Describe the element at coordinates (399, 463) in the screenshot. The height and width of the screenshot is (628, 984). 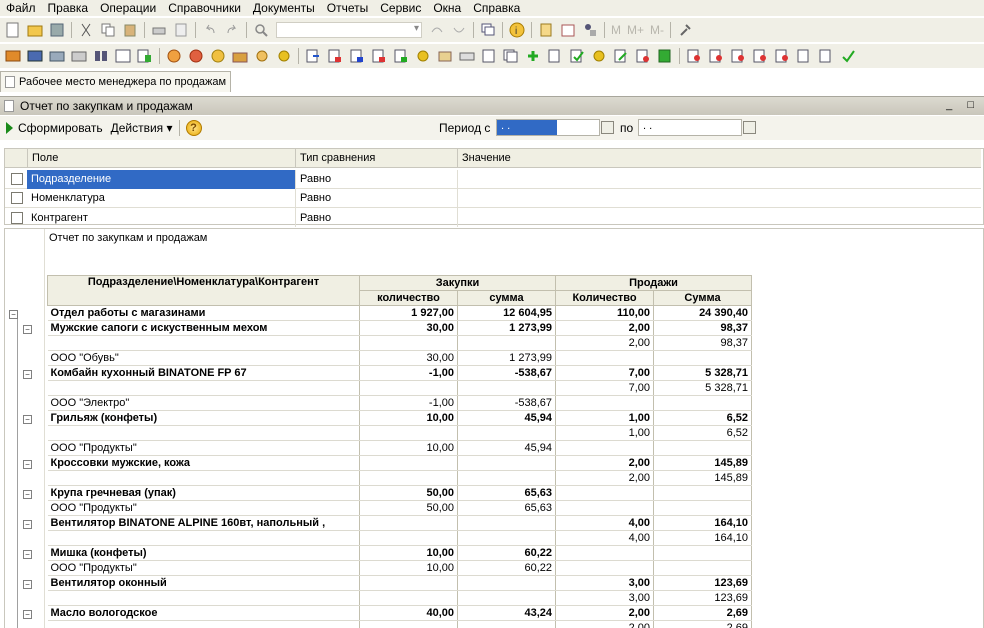
I see `table-row: Кроссовки мужские, кожа 2,00 145,89` at that location.